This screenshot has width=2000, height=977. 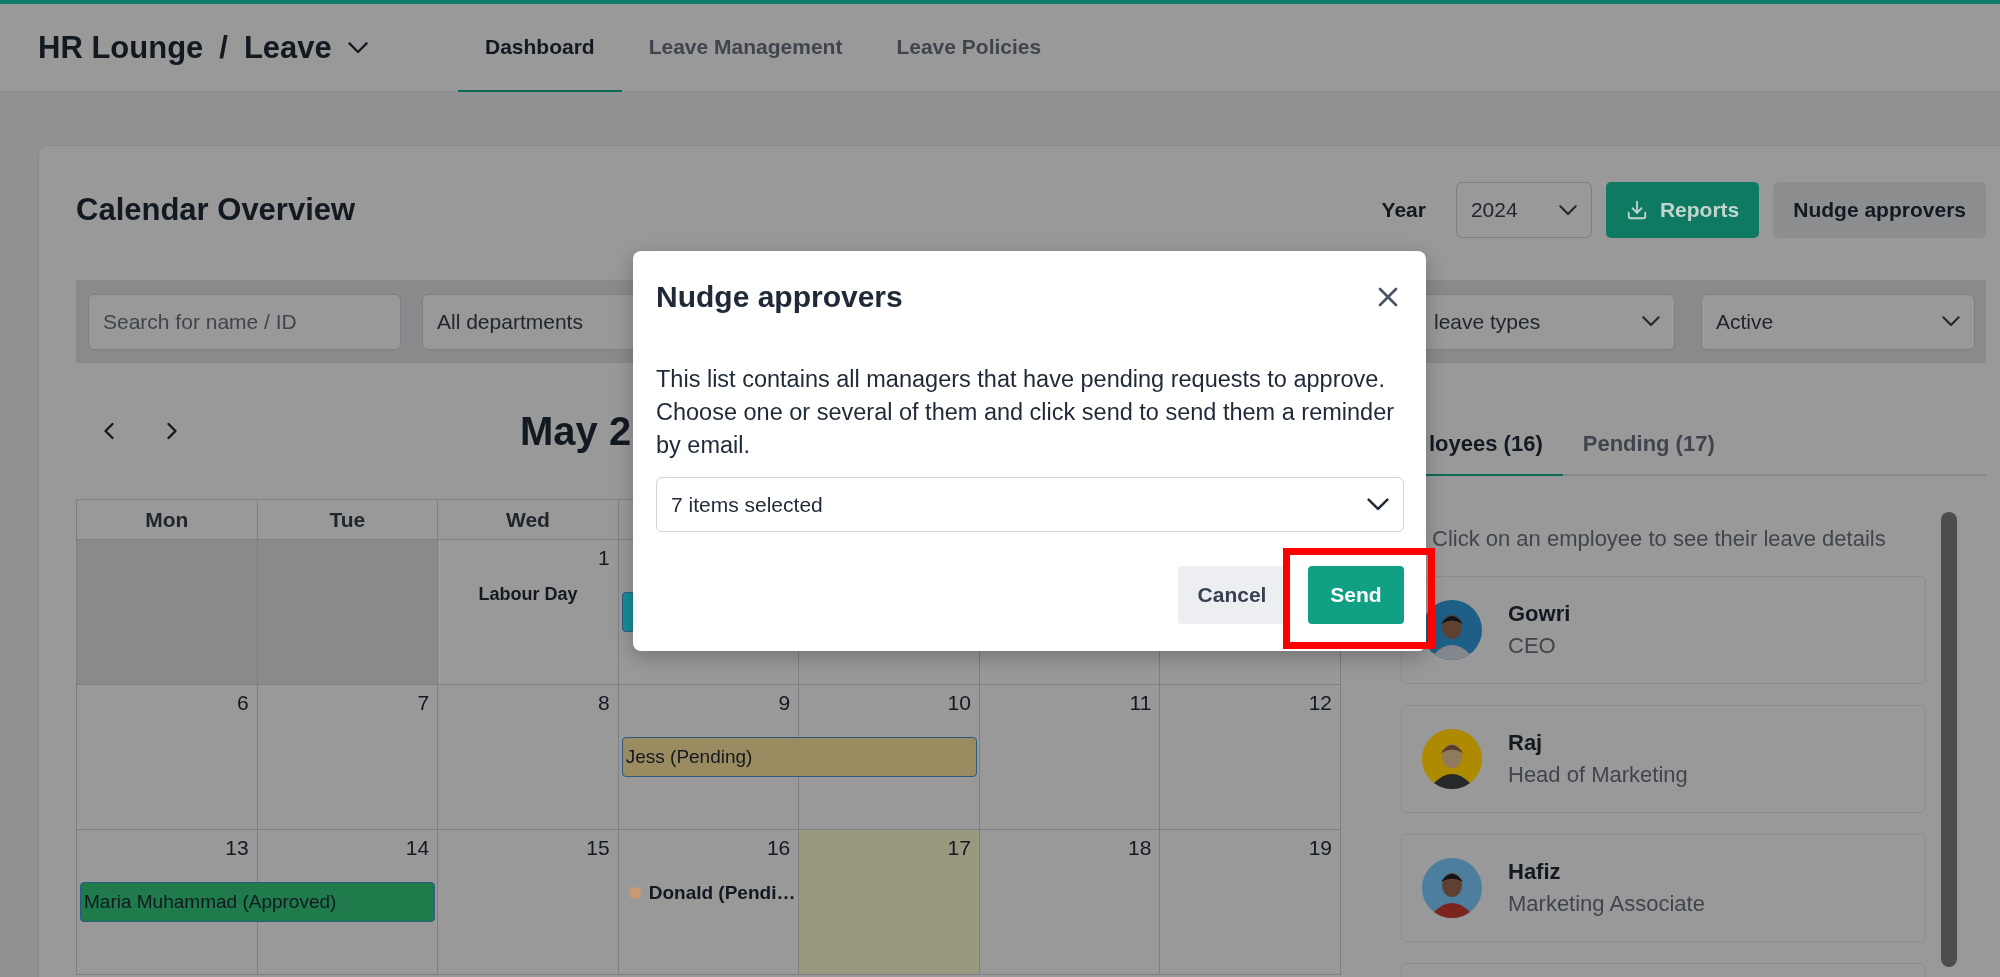 What do you see at coordinates (1403, 210) in the screenshot?
I see `year-label: Year` at bounding box center [1403, 210].